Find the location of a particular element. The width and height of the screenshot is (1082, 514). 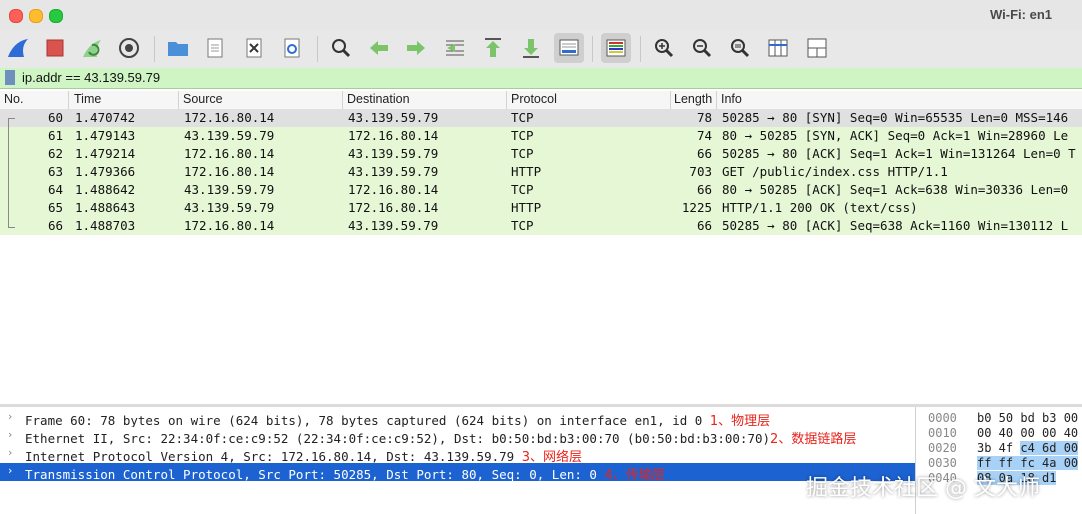

bytes-row: 0020 3b 4f c4 6d 00 is located at coordinates (1001, 447).